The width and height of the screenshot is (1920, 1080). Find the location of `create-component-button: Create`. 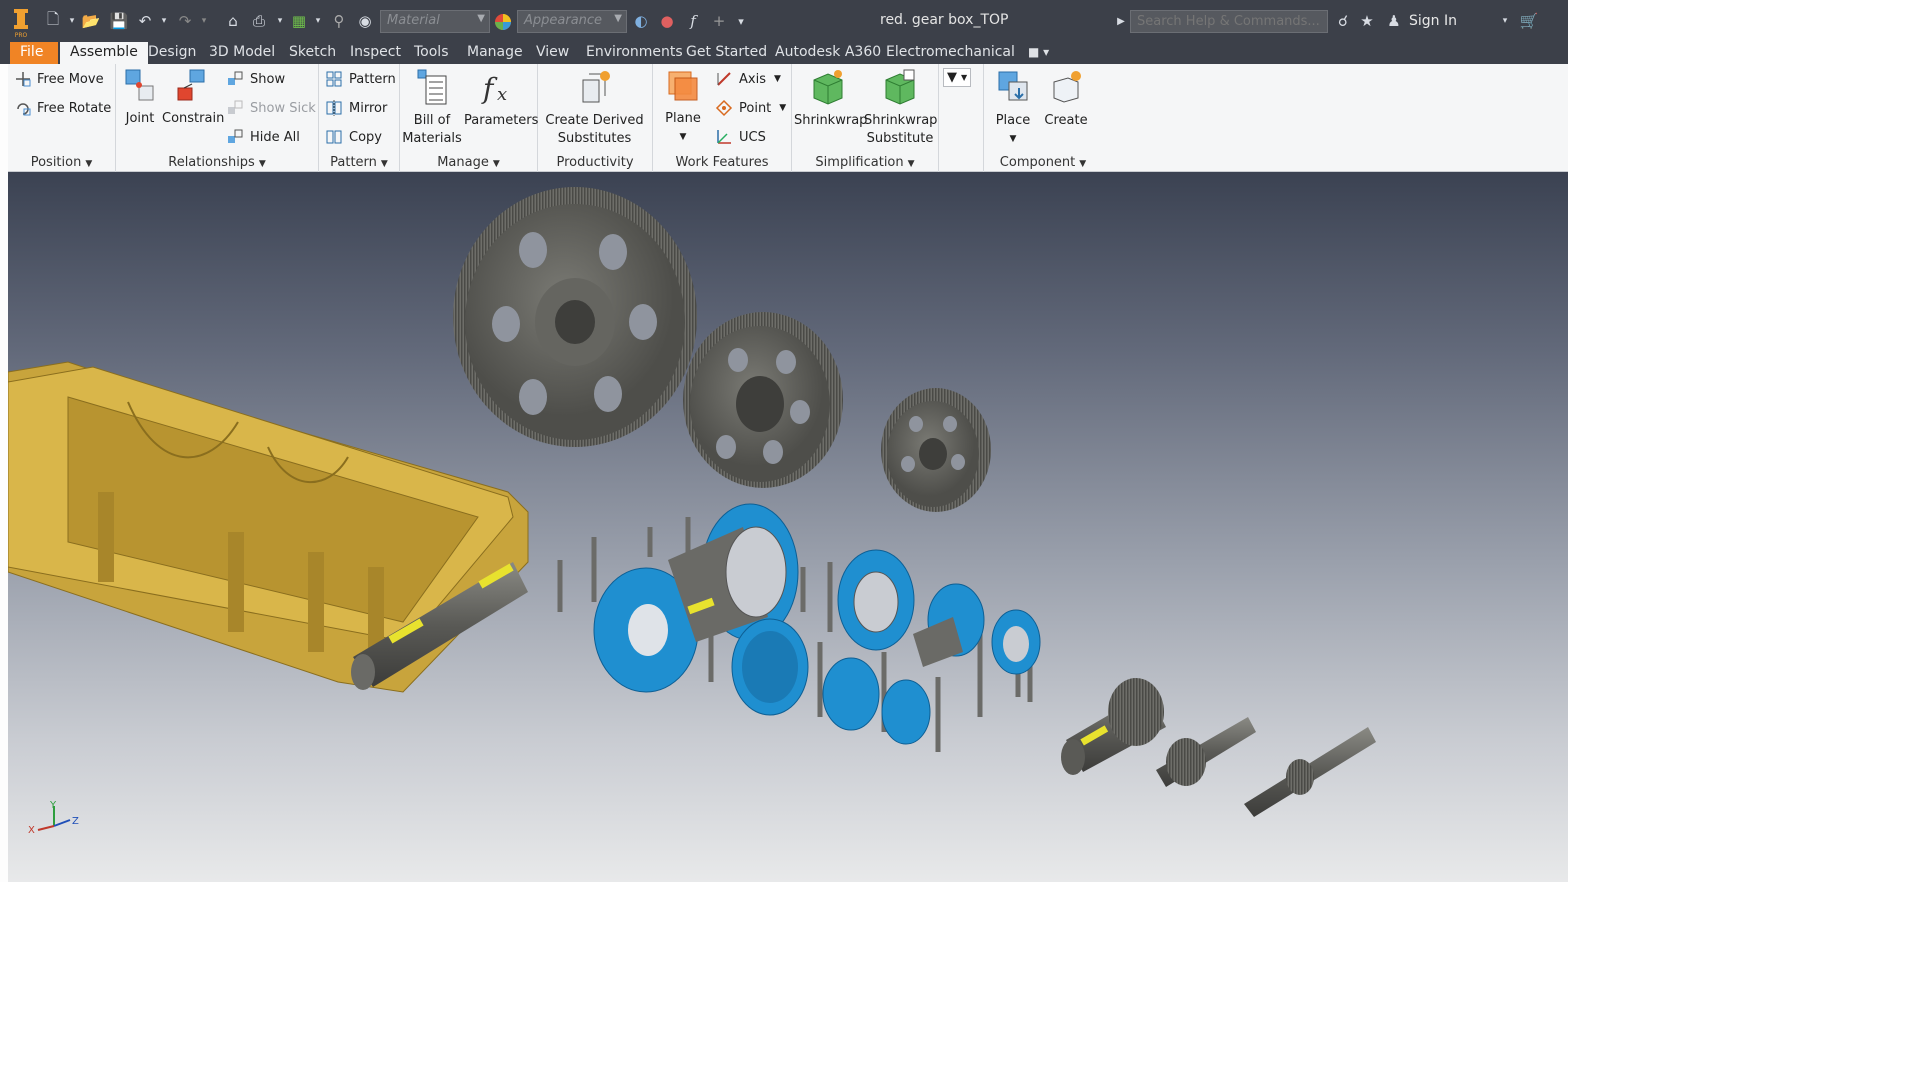

create-component-button: Create is located at coordinates (1066, 99).